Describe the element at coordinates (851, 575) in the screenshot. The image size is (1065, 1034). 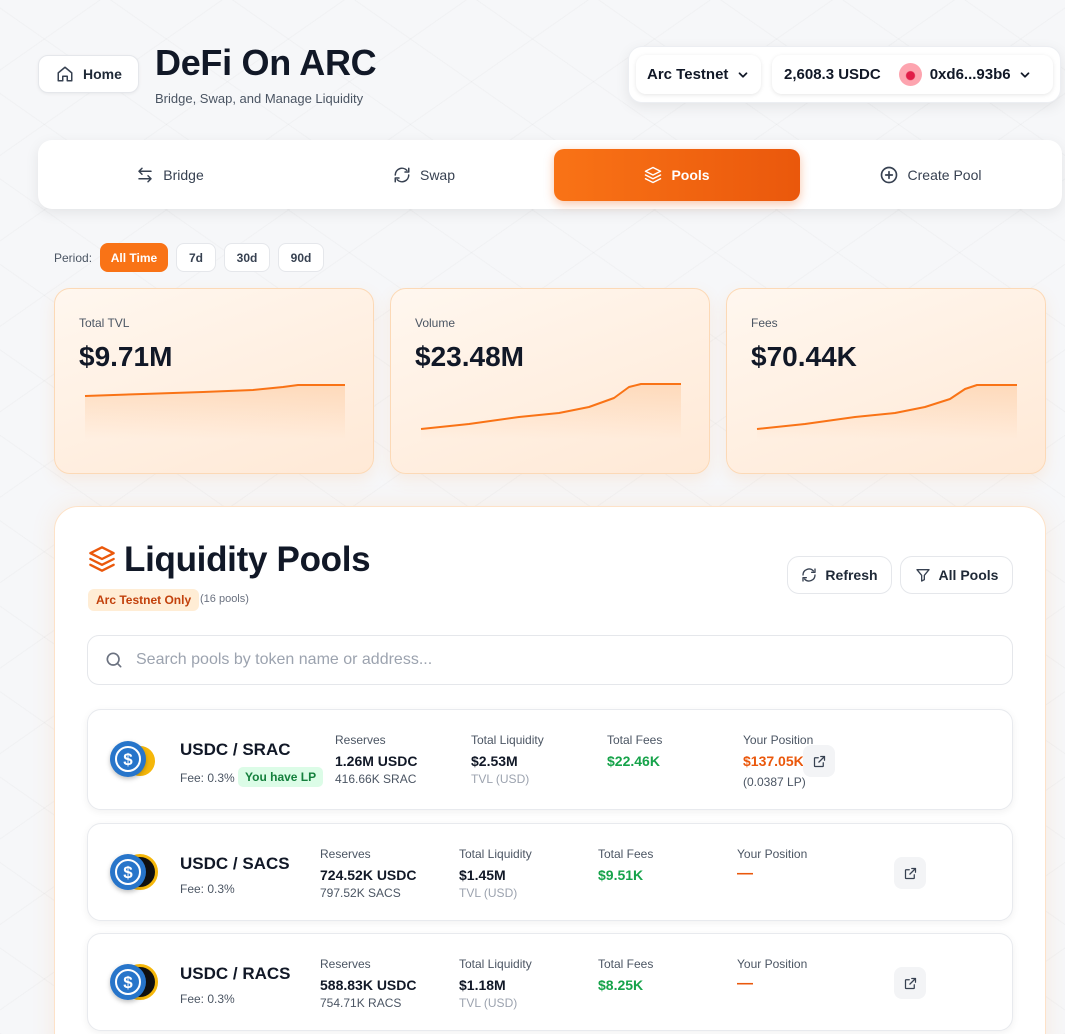
I see `refresh-label: Refresh` at that location.